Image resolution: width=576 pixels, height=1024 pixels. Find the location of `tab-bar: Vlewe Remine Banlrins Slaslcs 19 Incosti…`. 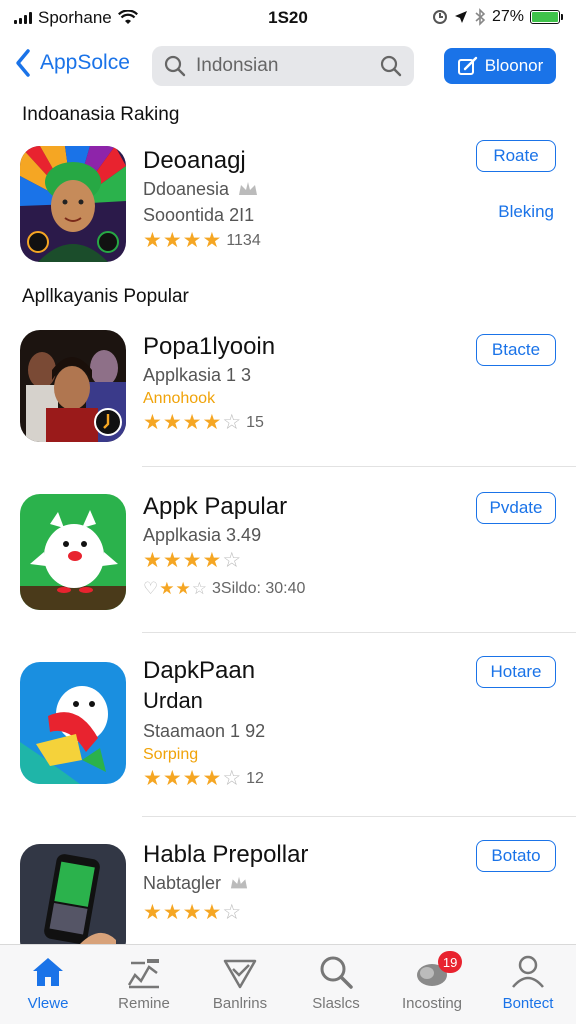

tab-bar: Vlewe Remine Banlrins Slaslcs 19 Incosti… is located at coordinates (288, 984).